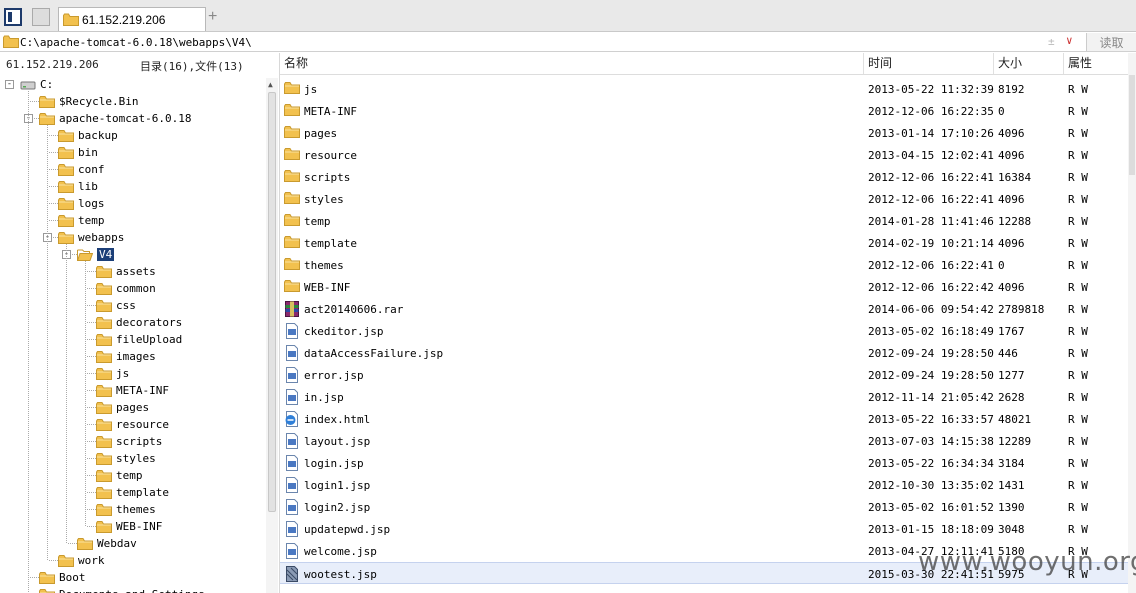 The image size is (1136, 593). What do you see at coordinates (704, 89) in the screenshot?
I see `file-row: js 2013-05-22 11:32:39 8192 R W` at bounding box center [704, 89].